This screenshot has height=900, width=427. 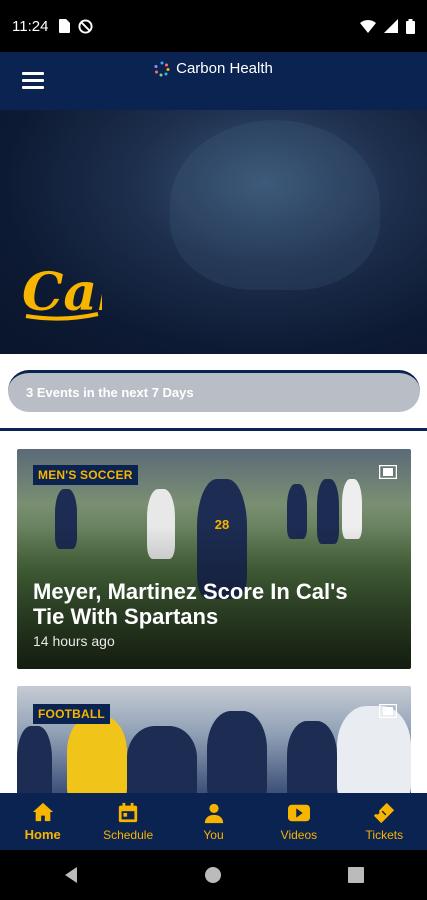 I want to click on upcoming-events-label: 3 Events in the next 7 Days, so click(x=110, y=392).